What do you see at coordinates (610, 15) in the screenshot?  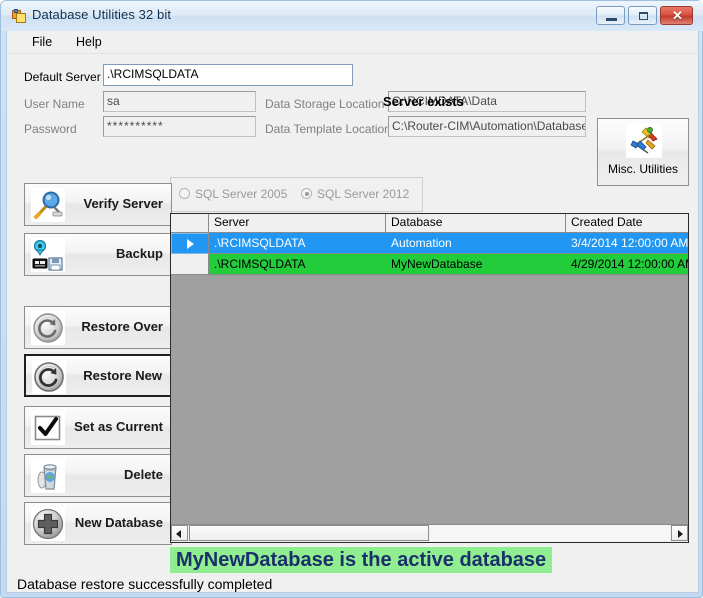 I see `minimize-button` at bounding box center [610, 15].